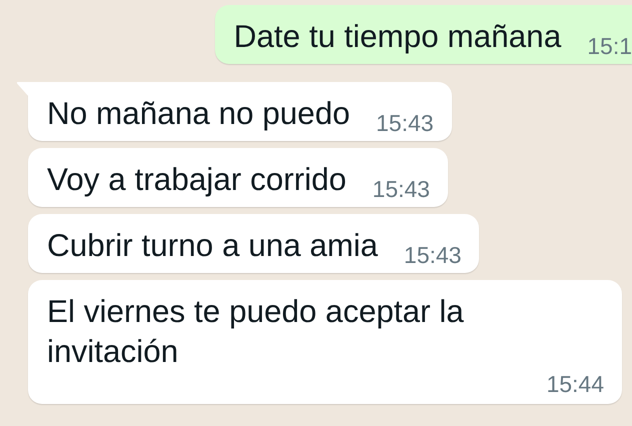 The height and width of the screenshot is (426, 632). Describe the element at coordinates (212, 245) in the screenshot. I see `message-text: Cubrir turno a una amia` at that location.